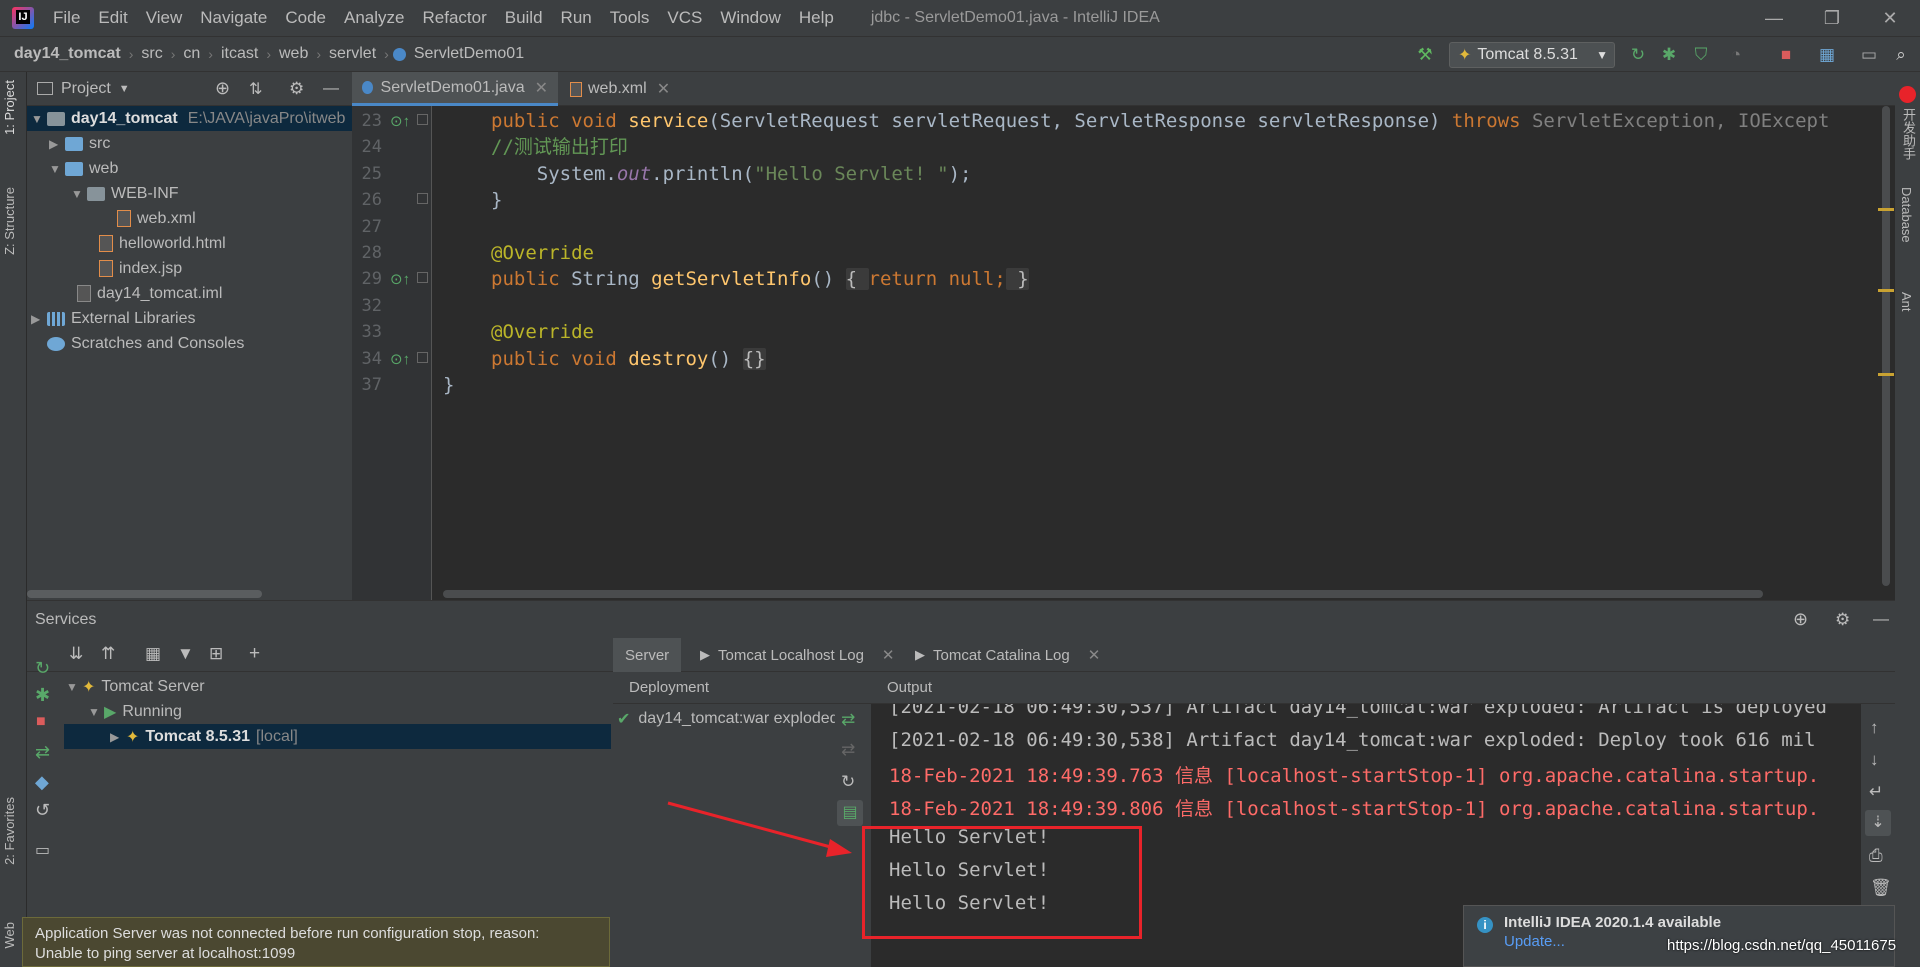 The width and height of the screenshot is (1920, 967). What do you see at coordinates (108, 654) in the screenshot?
I see `collapse-all-icon: ⇈` at bounding box center [108, 654].